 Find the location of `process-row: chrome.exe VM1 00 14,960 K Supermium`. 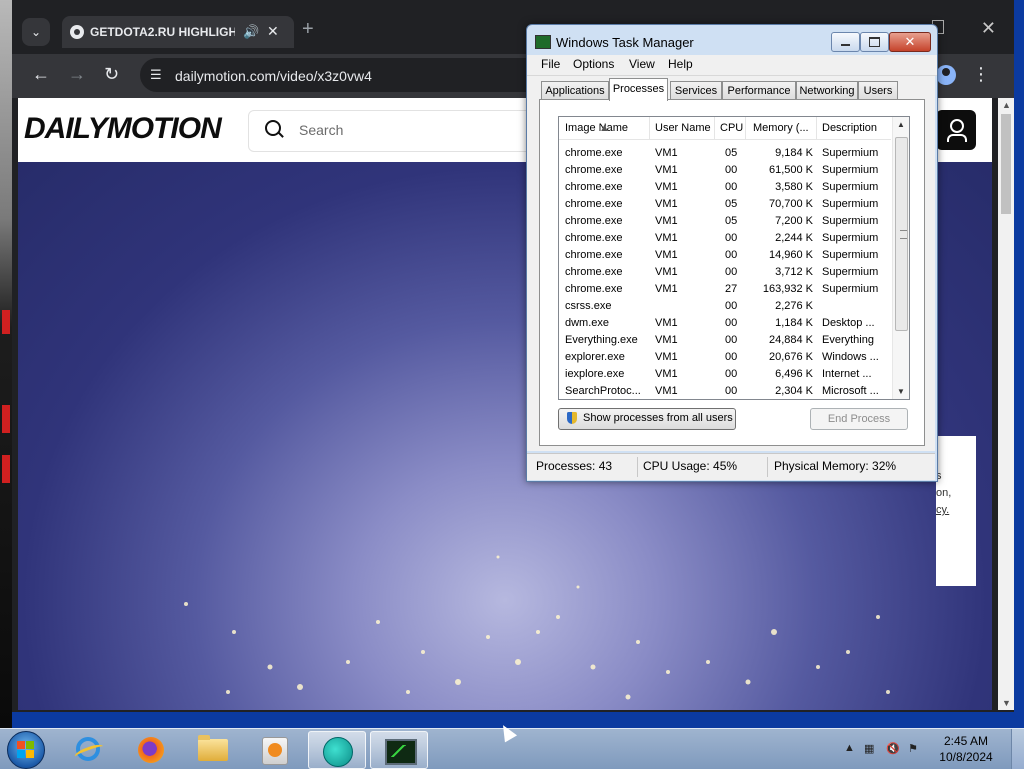

process-row: chrome.exe VM1 00 14,960 K Supermium is located at coordinates (725, 255).